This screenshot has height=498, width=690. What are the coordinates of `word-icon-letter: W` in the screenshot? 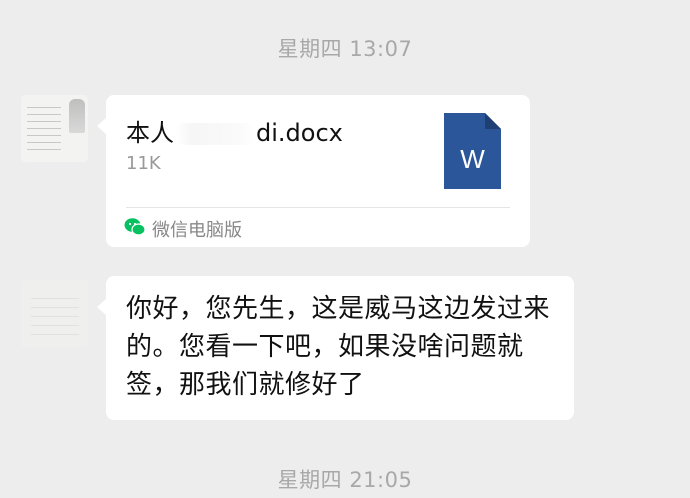 It's located at (472, 159).